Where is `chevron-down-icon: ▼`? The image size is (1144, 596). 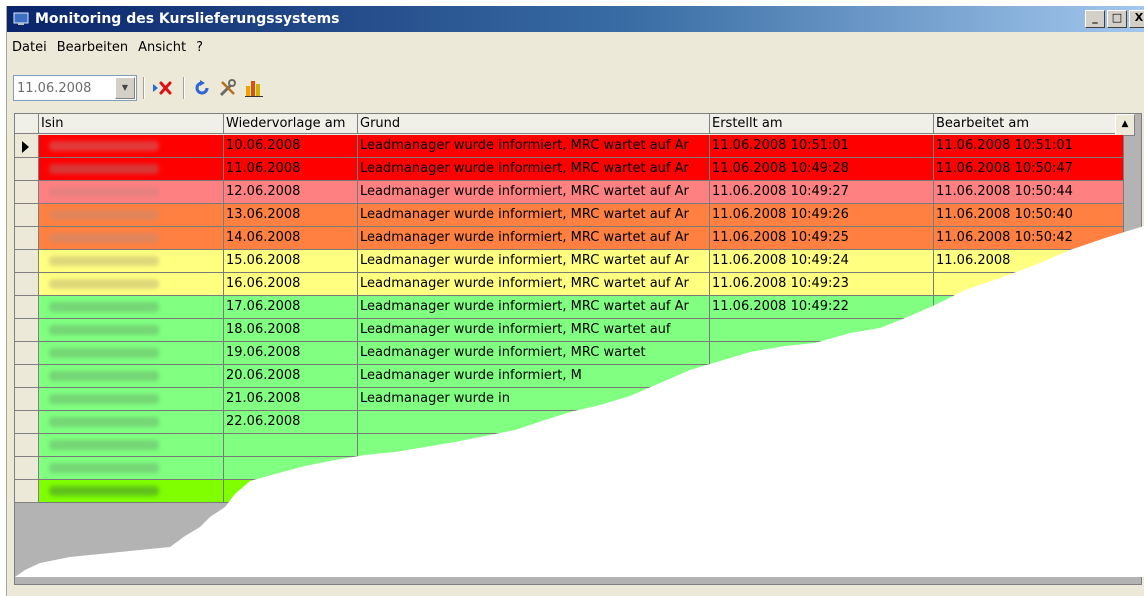
chevron-down-icon: ▼ is located at coordinates (125, 88).